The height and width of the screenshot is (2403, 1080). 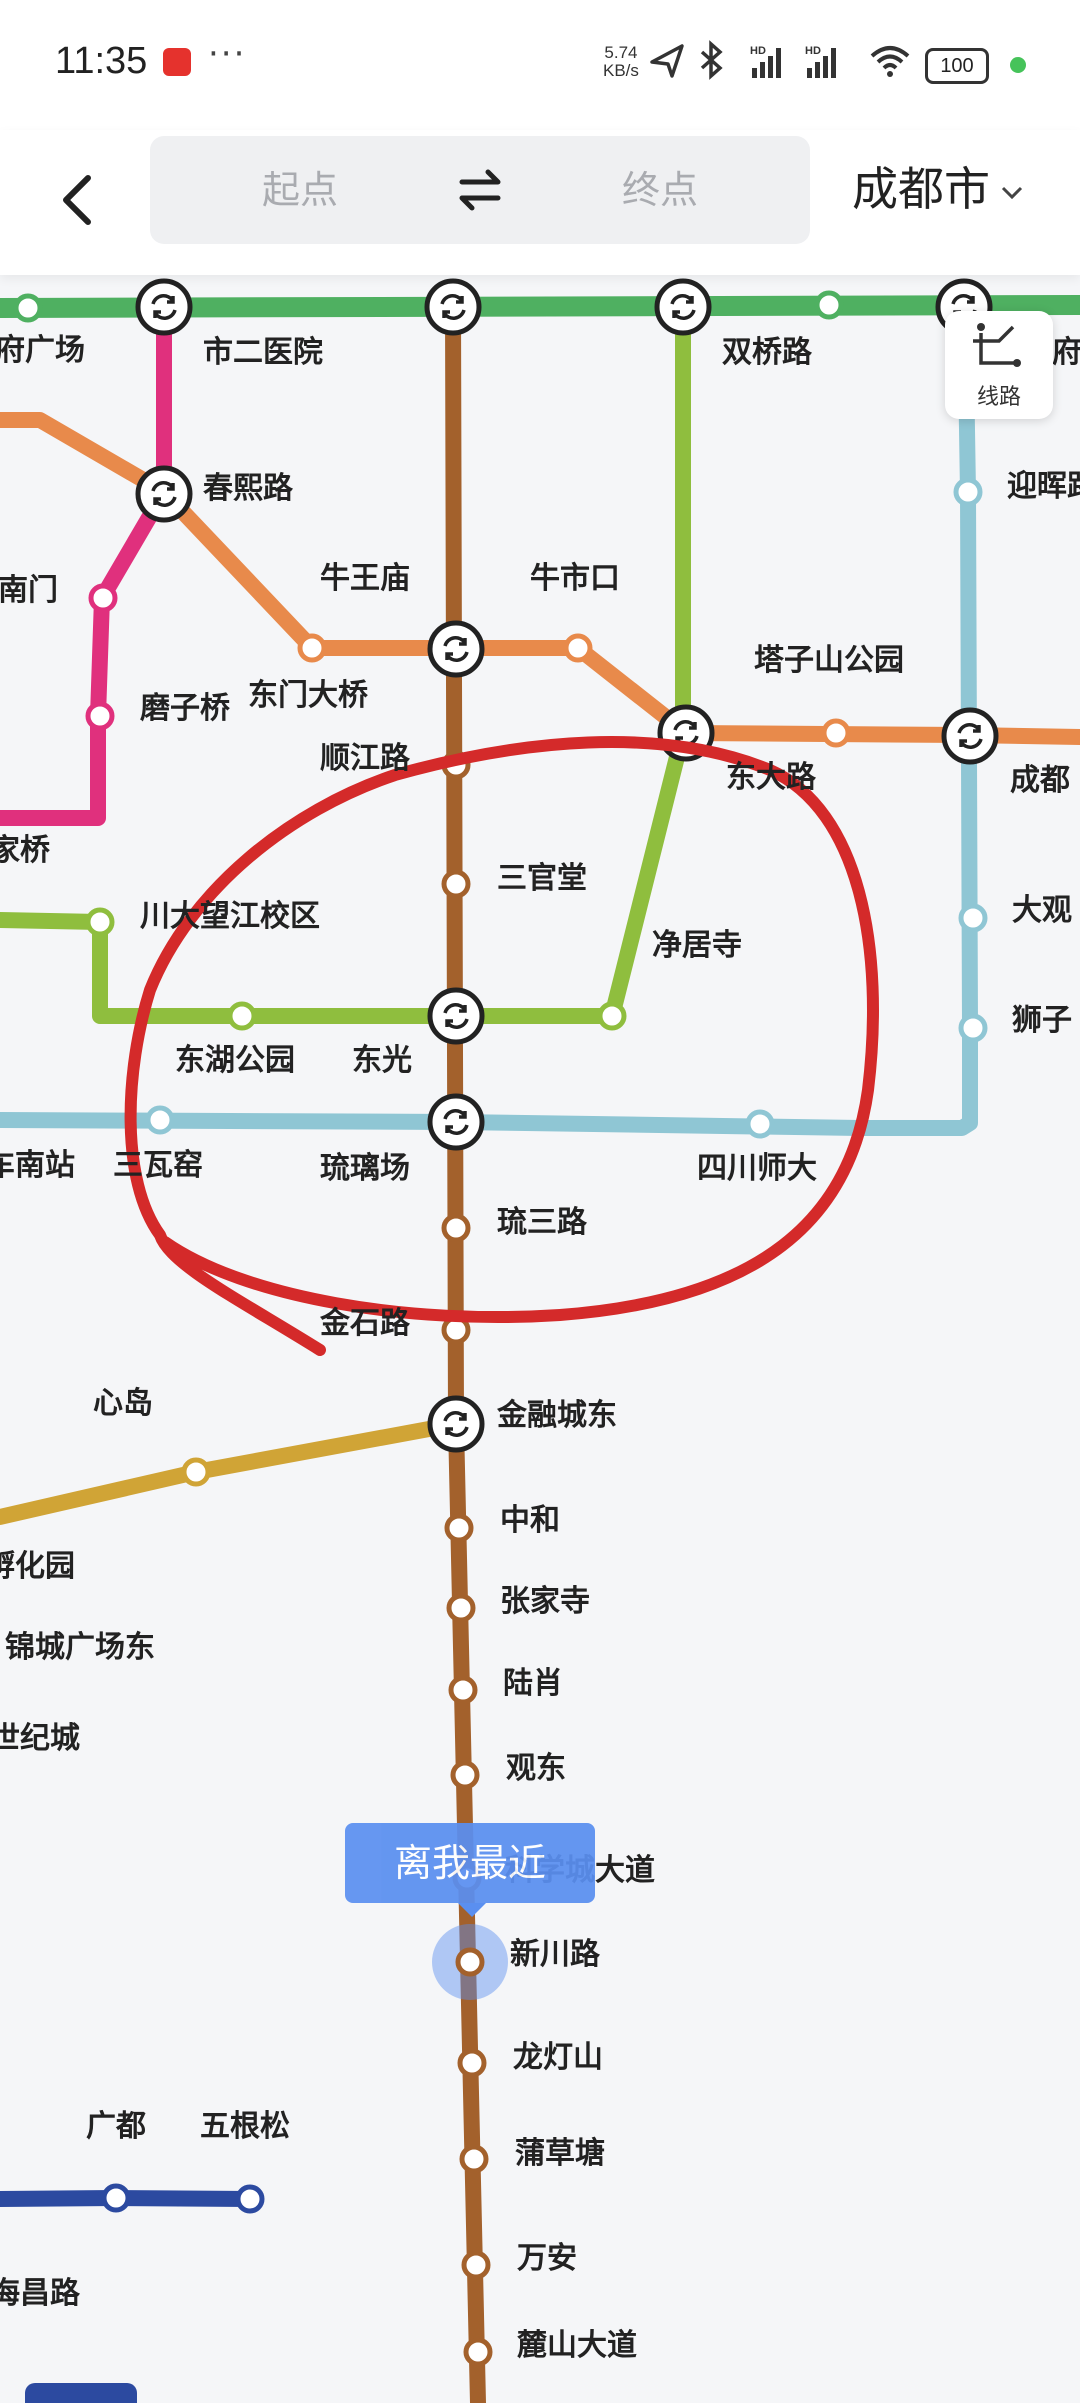 What do you see at coordinates (365, 1168) in the screenshot?
I see `station-label: 琉璃场` at bounding box center [365, 1168].